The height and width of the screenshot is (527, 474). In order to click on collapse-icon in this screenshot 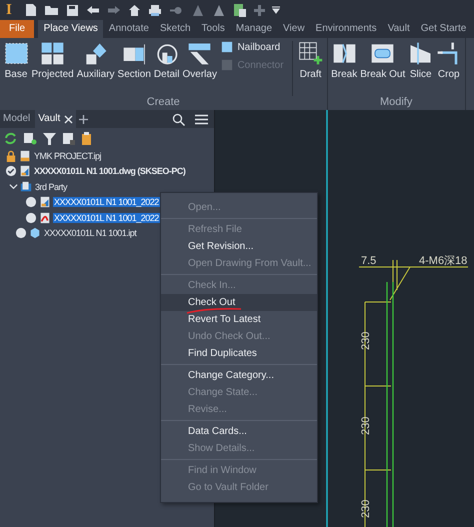, I will do `click(13, 187)`.